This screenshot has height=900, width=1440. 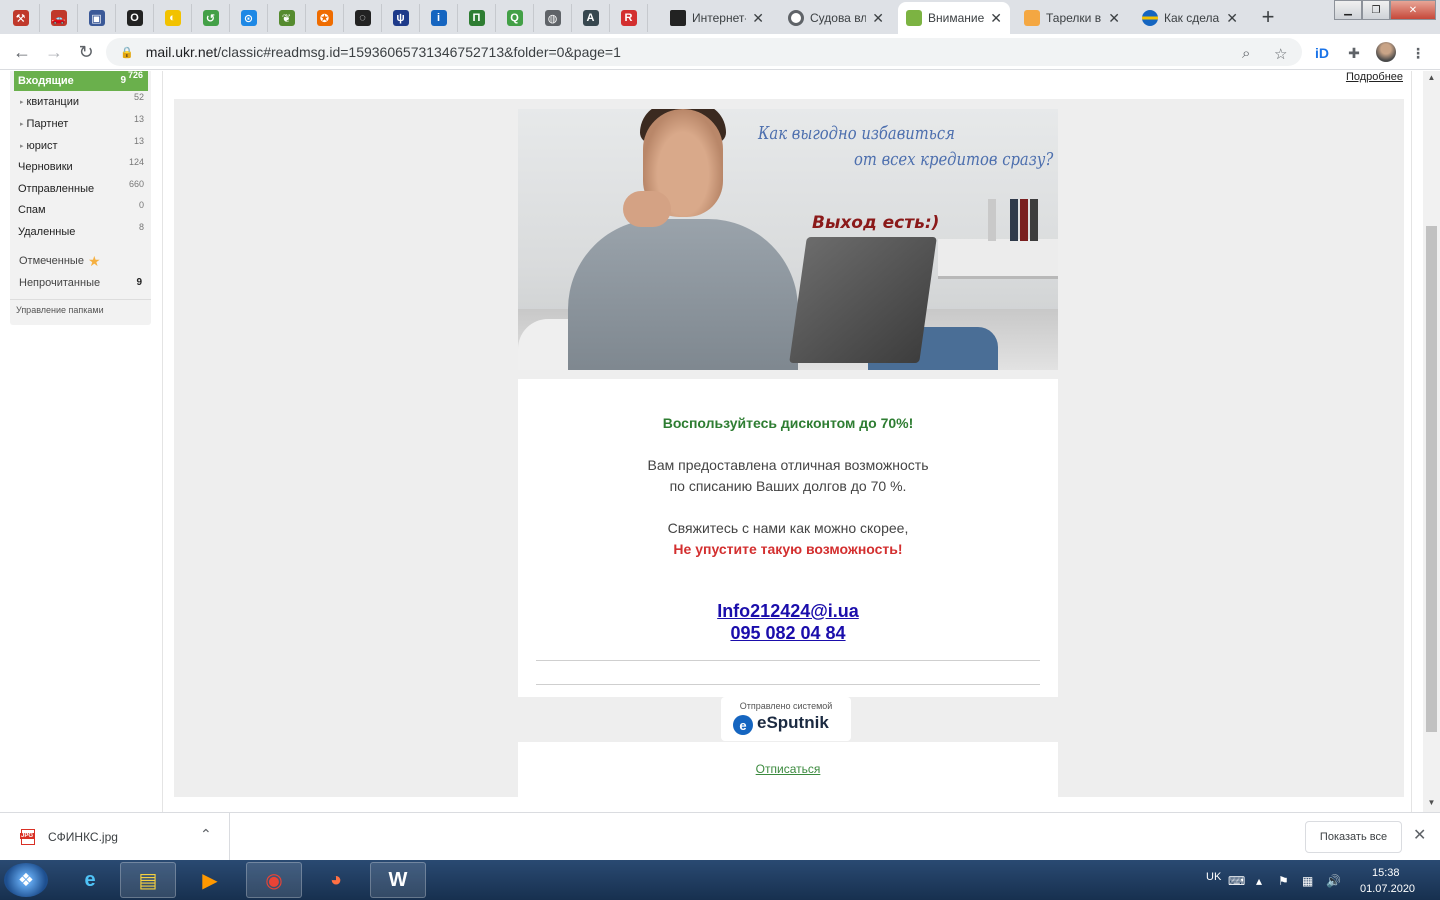 What do you see at coordinates (1333, 881) in the screenshot?
I see `volume-icon: 🔊` at bounding box center [1333, 881].